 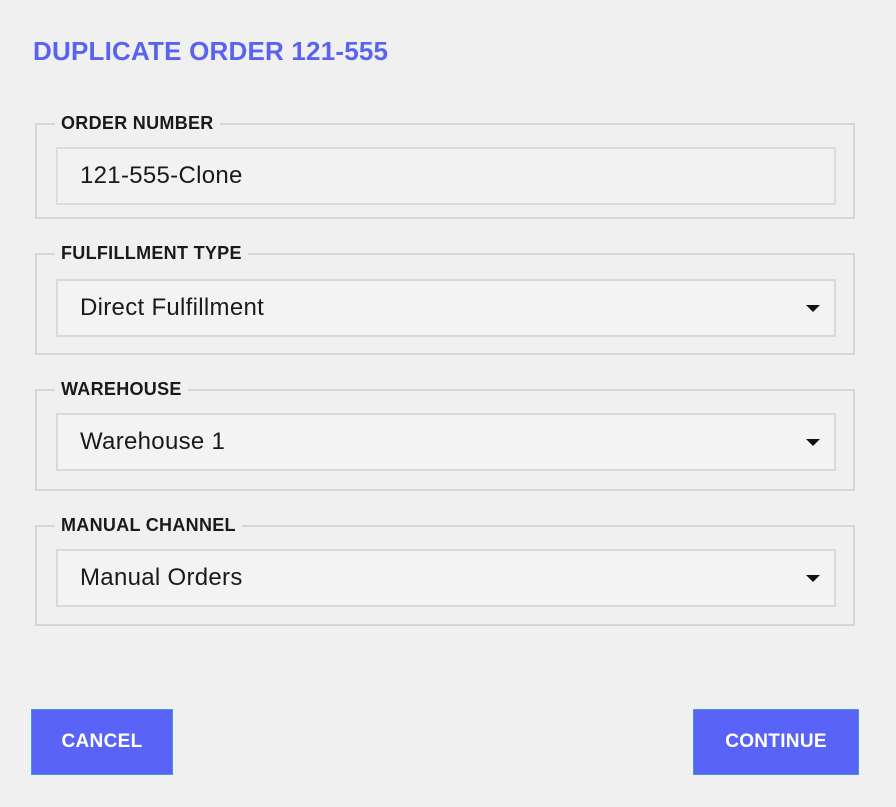 I want to click on manual-channel-label: MANUAL CHANNEL, so click(x=148, y=525).